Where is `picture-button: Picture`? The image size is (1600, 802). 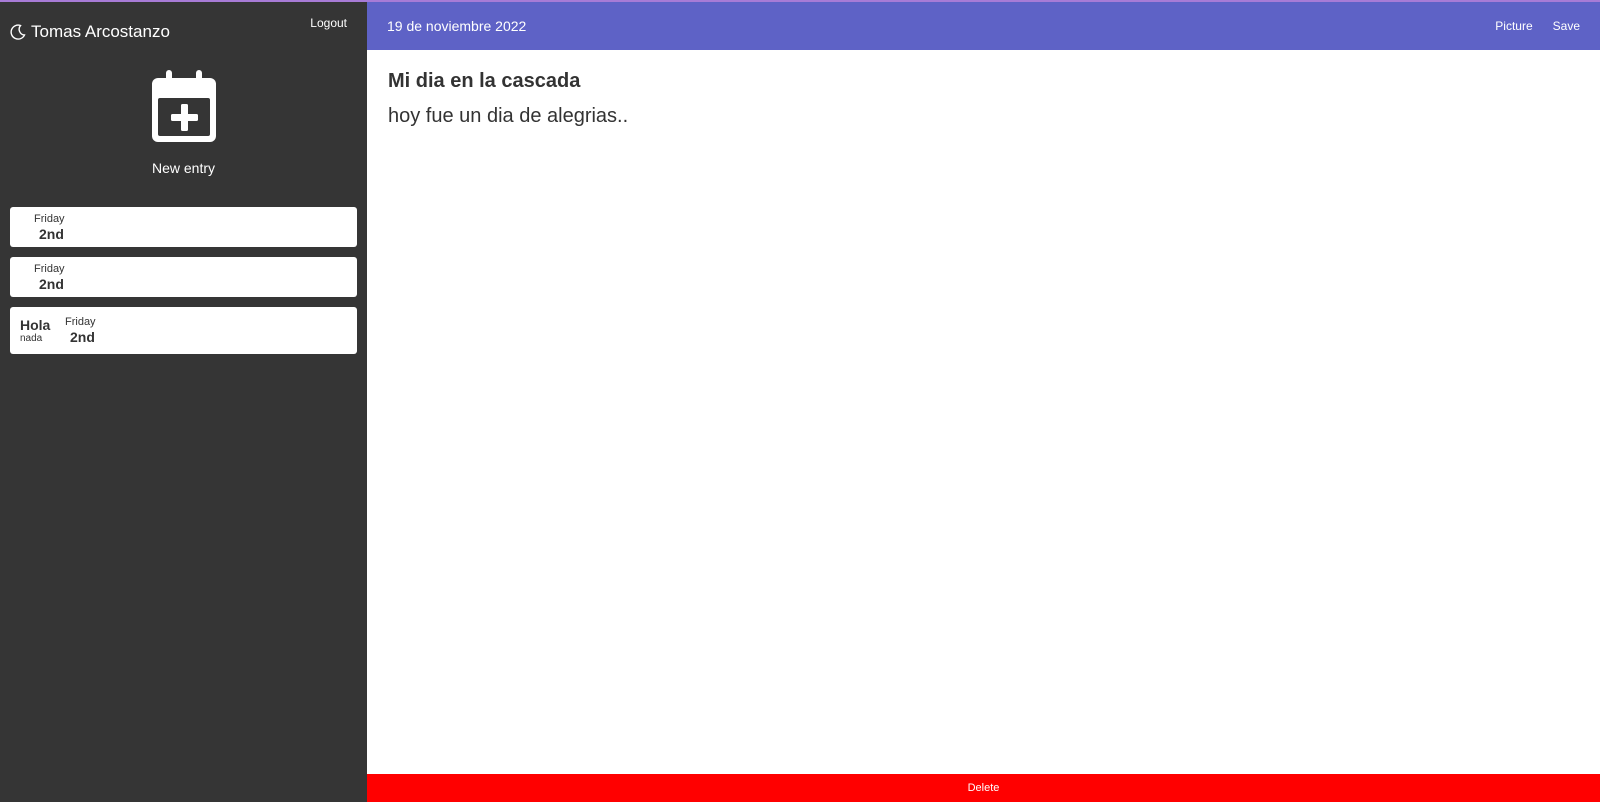 picture-button: Picture is located at coordinates (1513, 26).